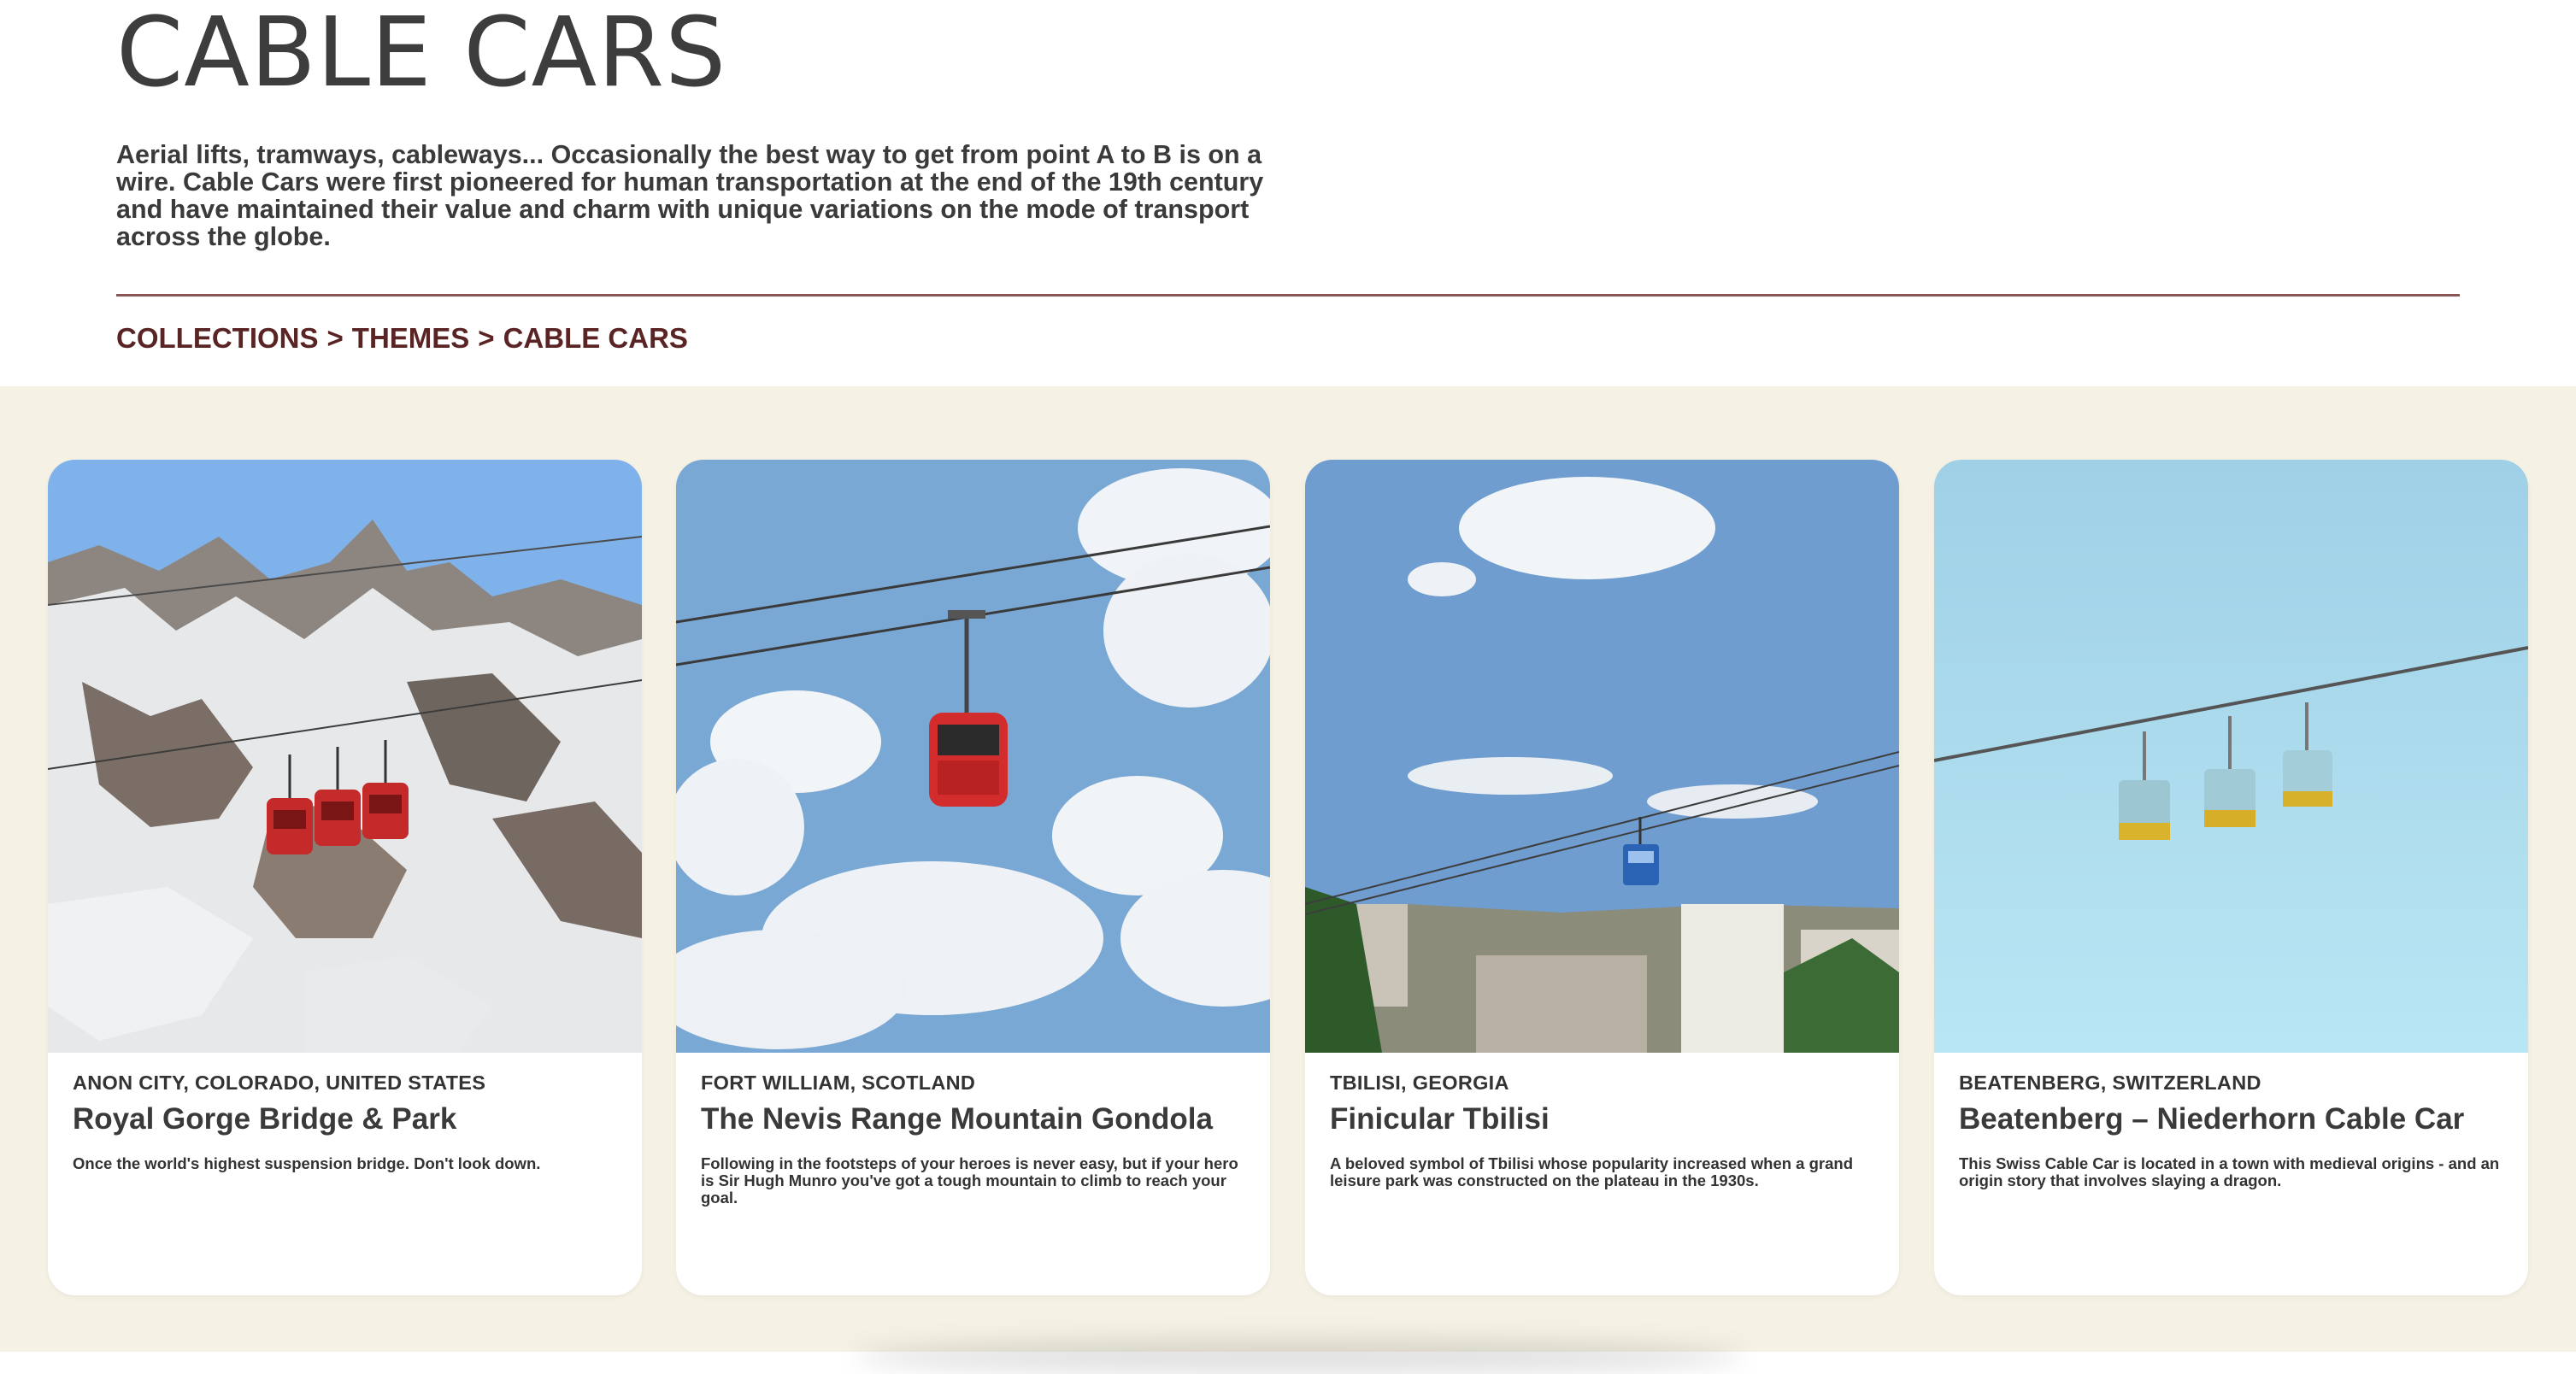 Image resolution: width=2576 pixels, height=1374 pixels. What do you see at coordinates (973, 756) in the screenshot?
I see `red-gondola-cloudy-sky-image` at bounding box center [973, 756].